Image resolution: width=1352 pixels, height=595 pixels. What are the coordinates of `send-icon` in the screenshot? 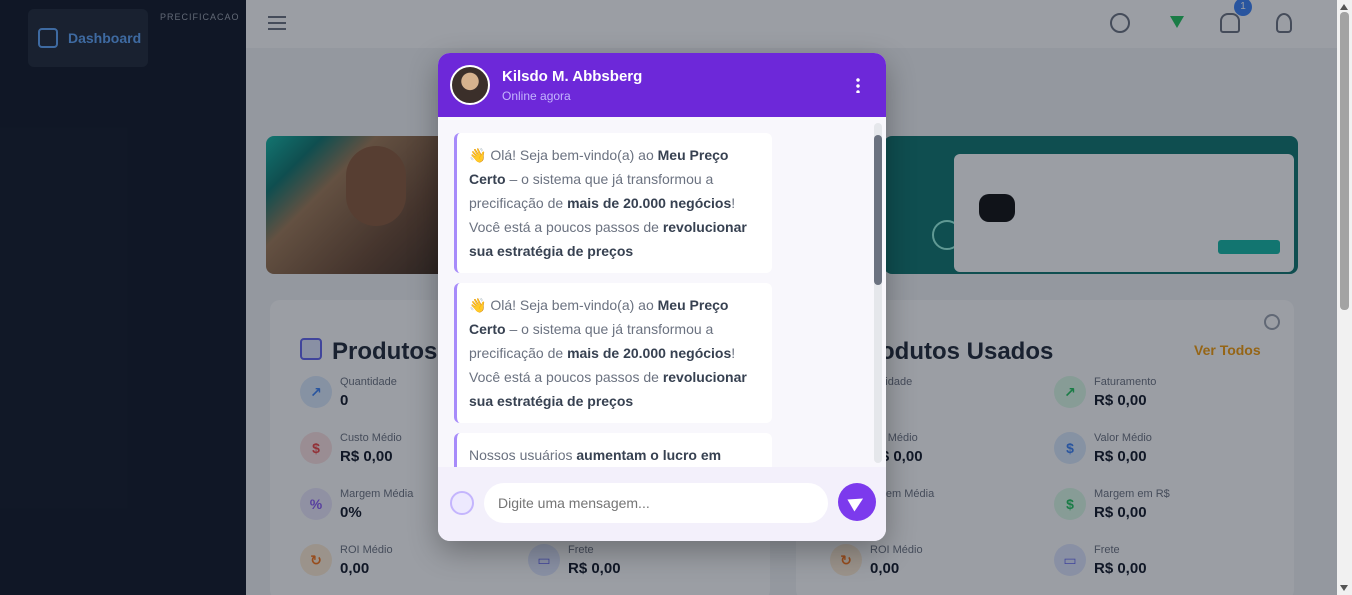 It's located at (857, 502).